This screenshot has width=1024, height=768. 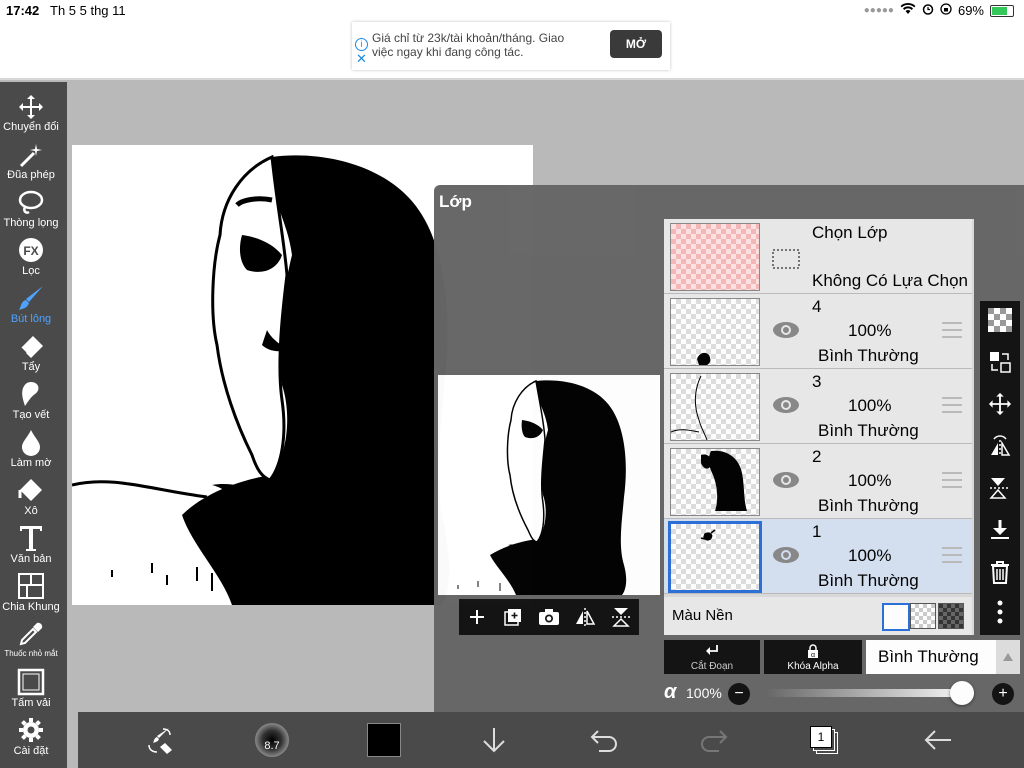 I want to click on tool-magic-wand: Đũa phép, so click(x=31, y=160).